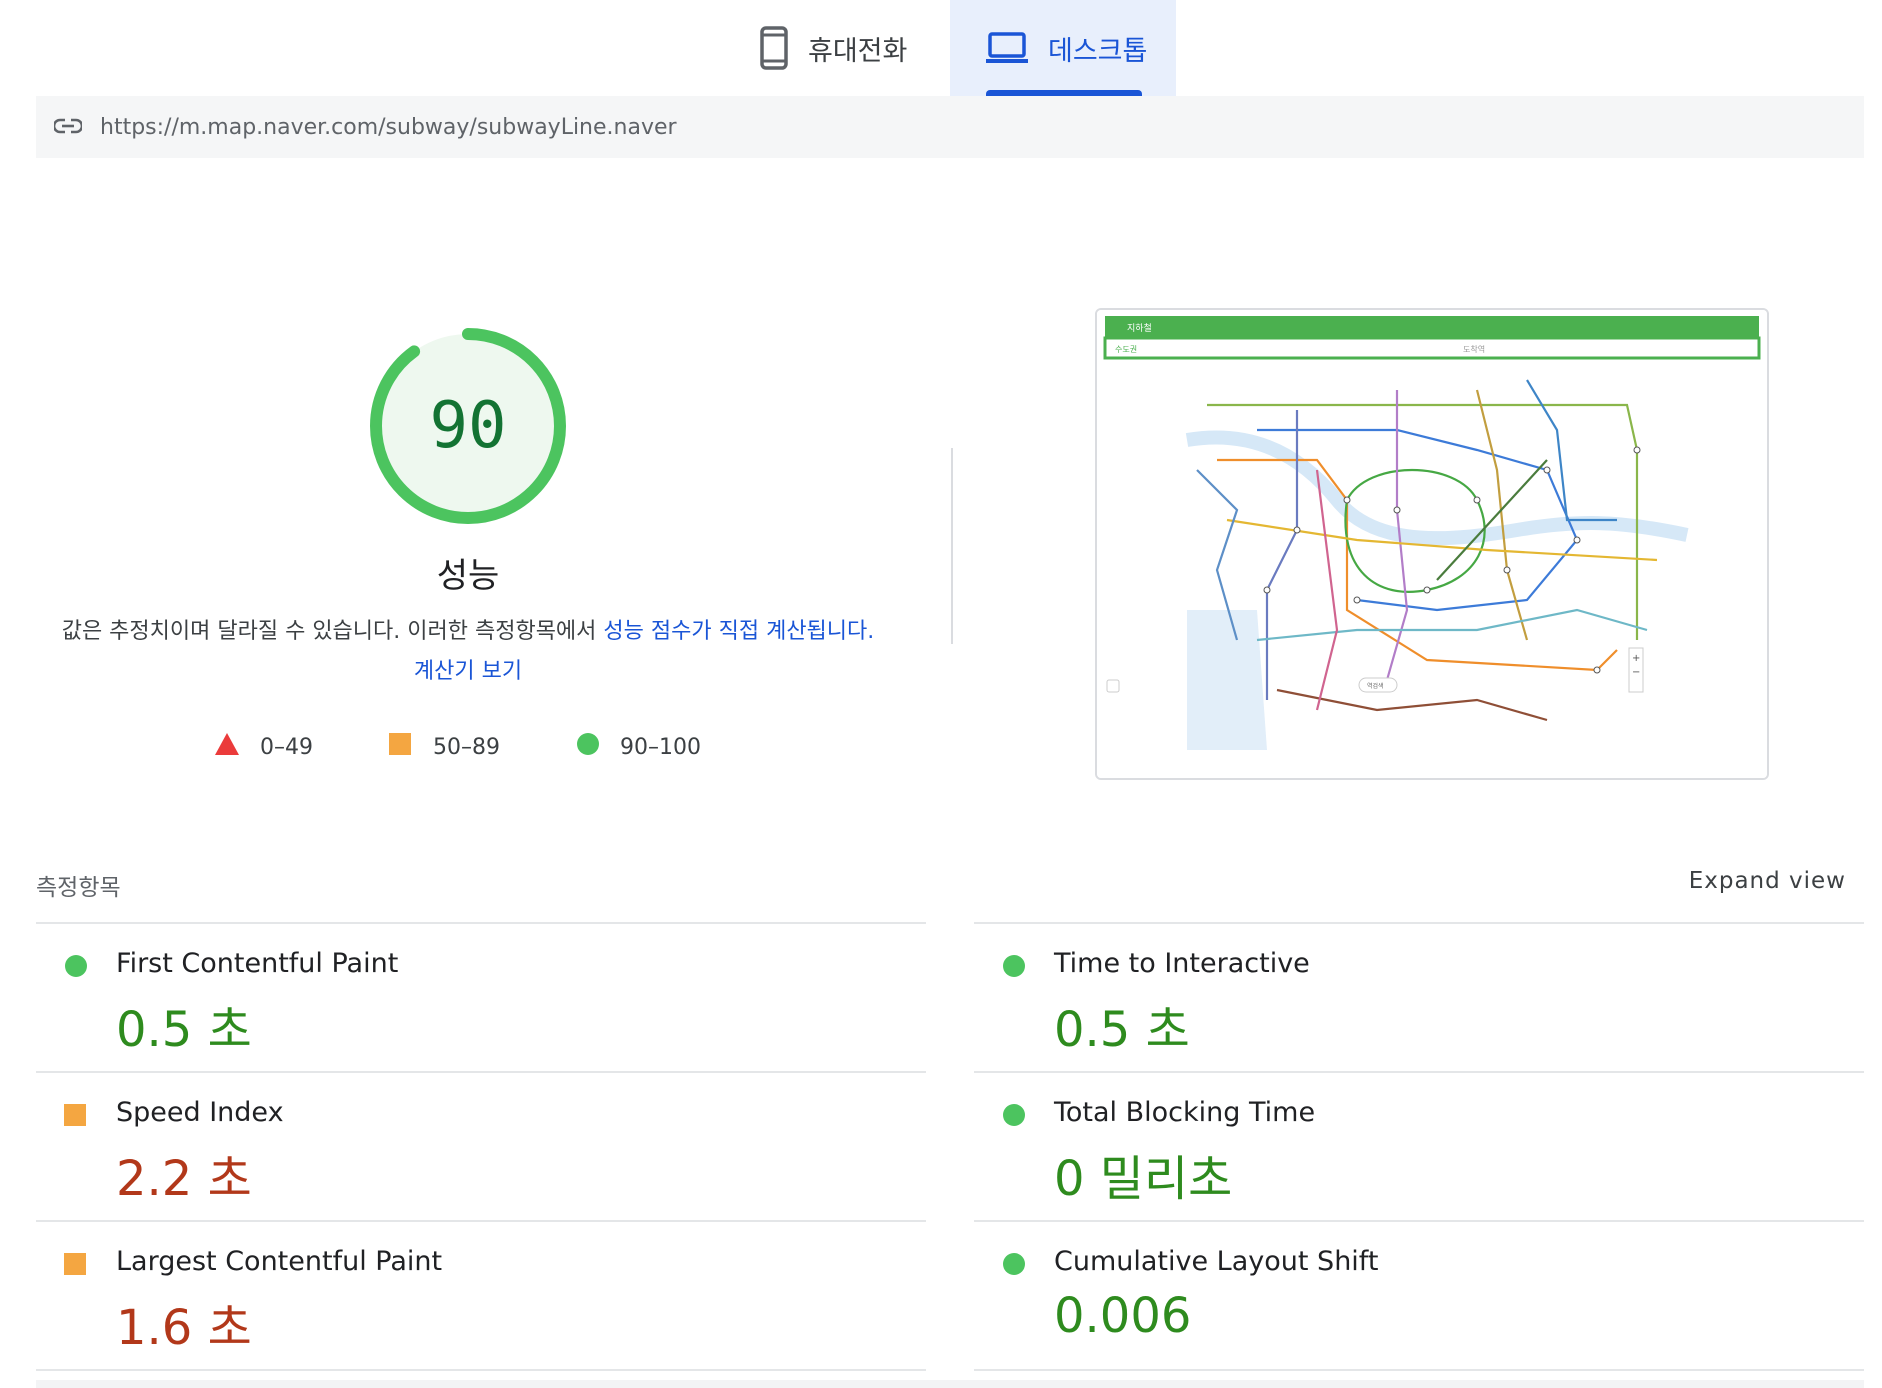 This screenshot has height=1388, width=1882. What do you see at coordinates (1216, 1261) in the screenshot?
I see `metric-label: Cumulative Layout Shift` at bounding box center [1216, 1261].